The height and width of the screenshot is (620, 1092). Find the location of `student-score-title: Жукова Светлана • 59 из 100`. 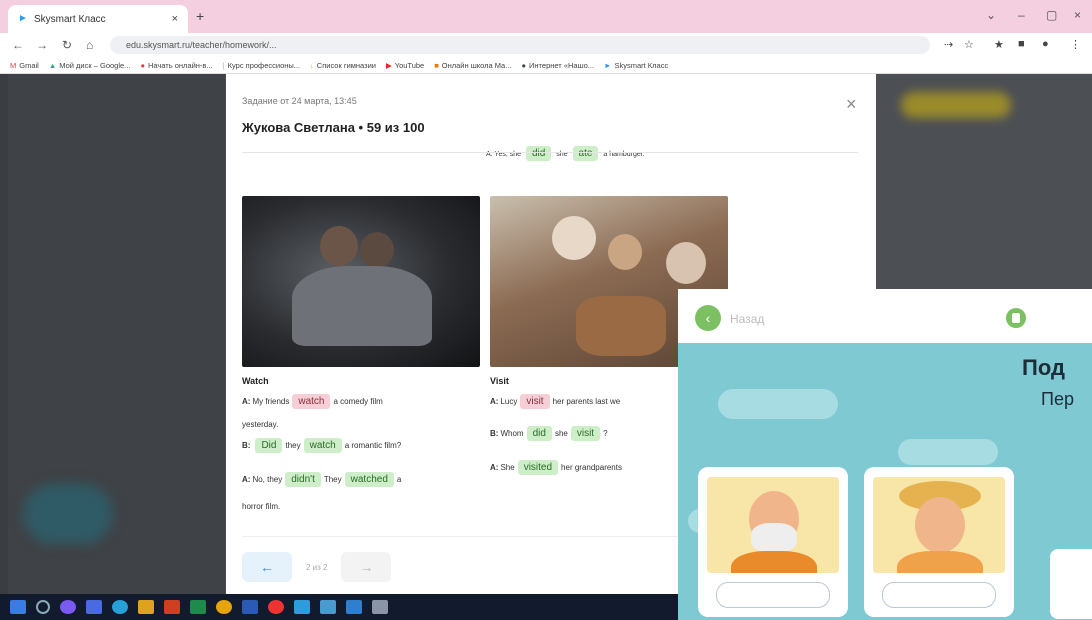

student-score-title: Жукова Светлана • 59 из 100 is located at coordinates (333, 127).